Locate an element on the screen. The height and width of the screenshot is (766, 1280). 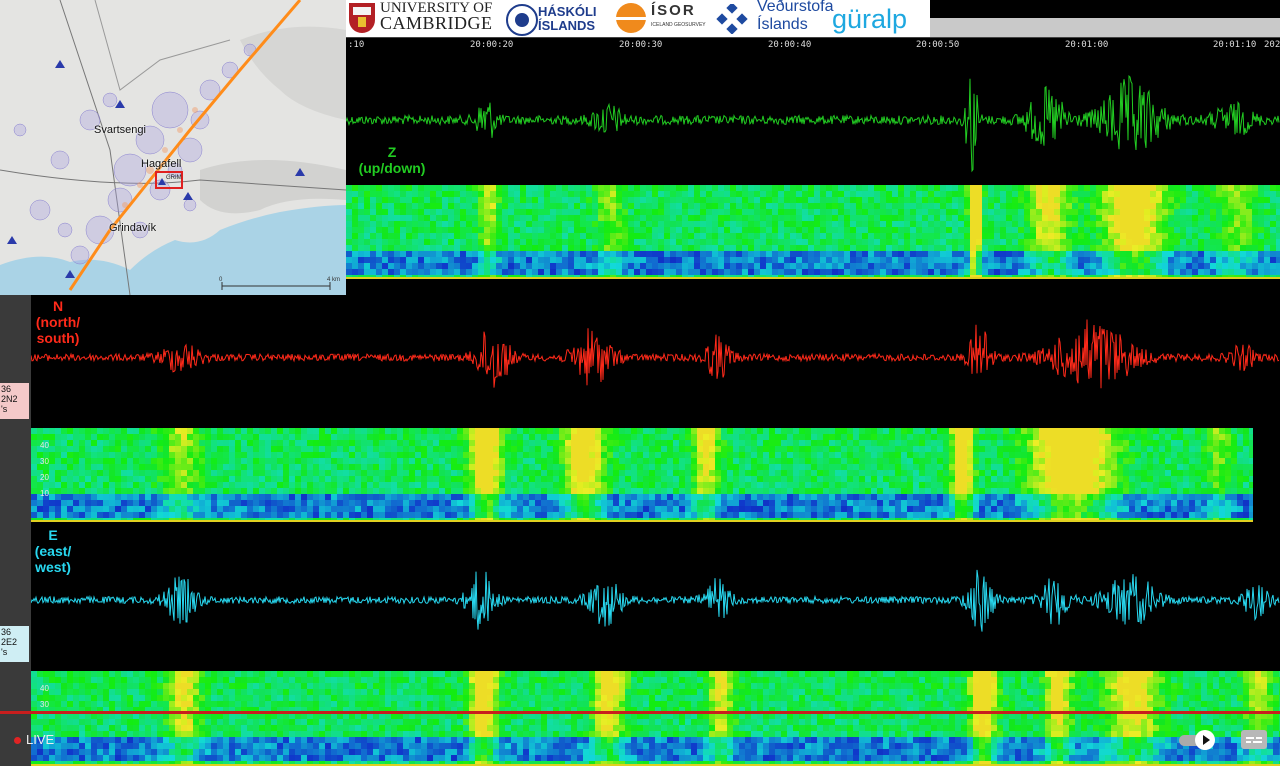
time-tick: 20:01:10 is located at coordinates (1235, 45).